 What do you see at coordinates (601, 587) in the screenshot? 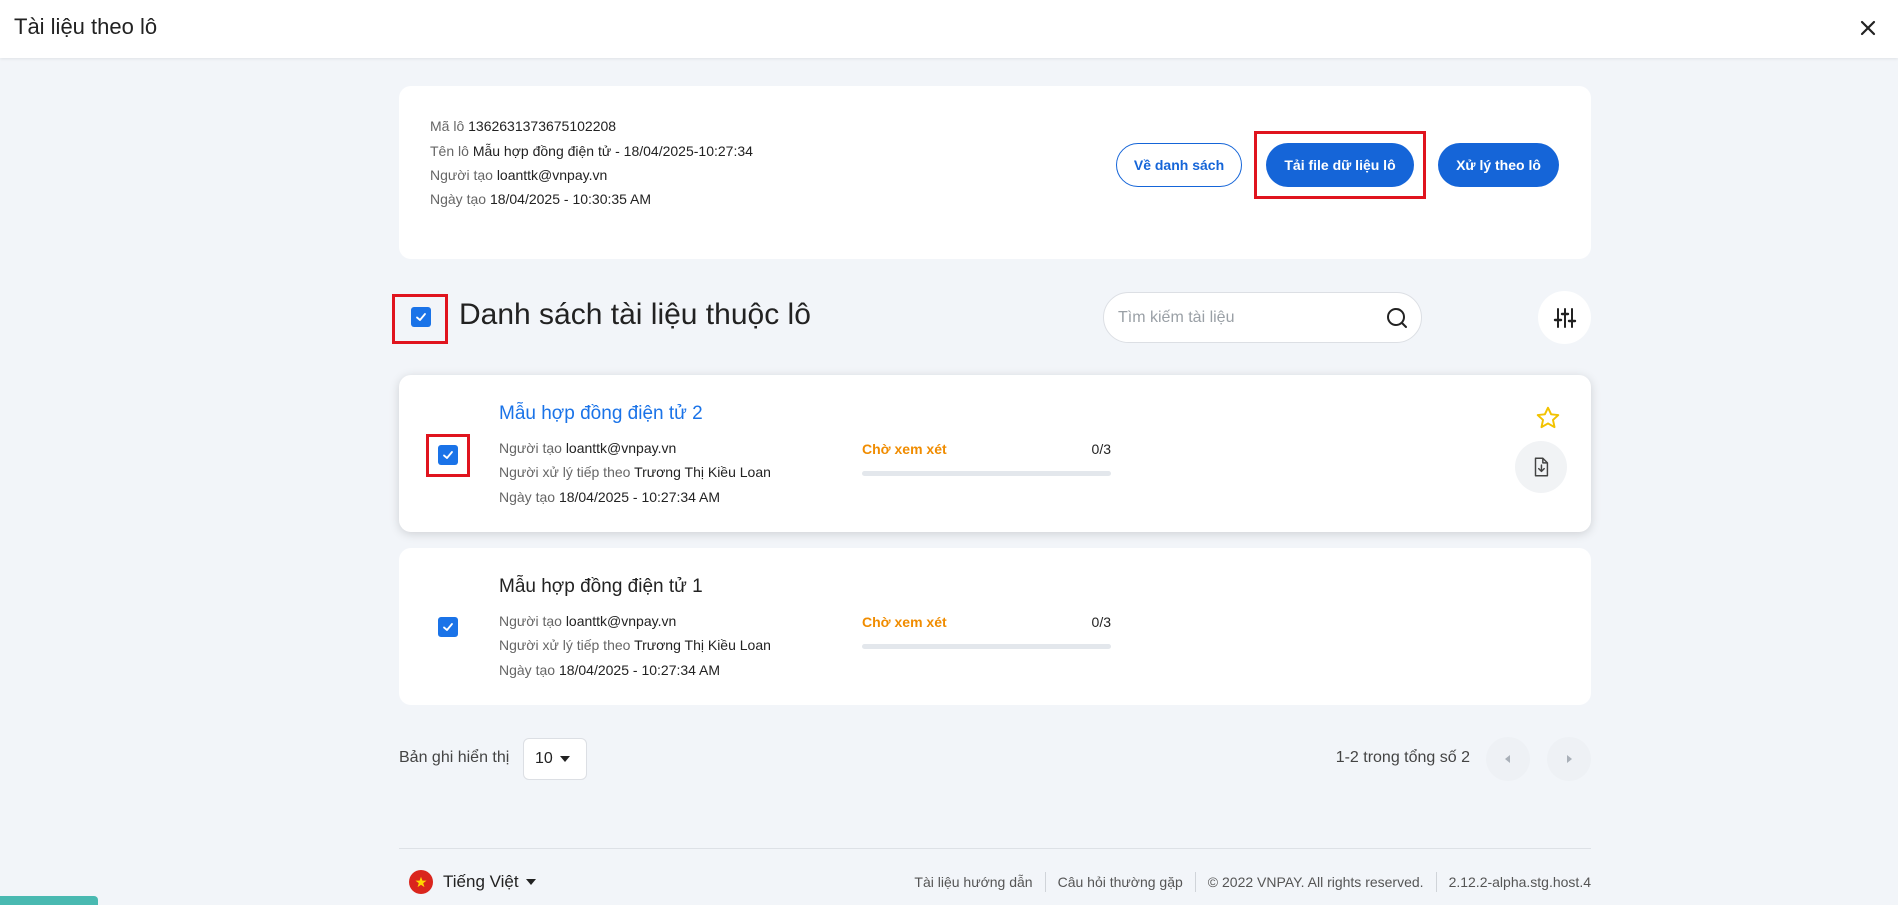
I see `document-title: Mẫu hợp đồng điện tử 1` at bounding box center [601, 587].